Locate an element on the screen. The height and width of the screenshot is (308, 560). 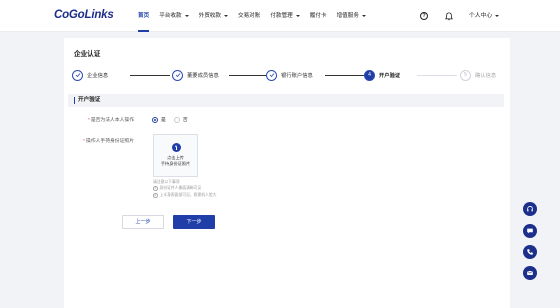
nav-item-4: 付款管理 is located at coordinates (285, 16).